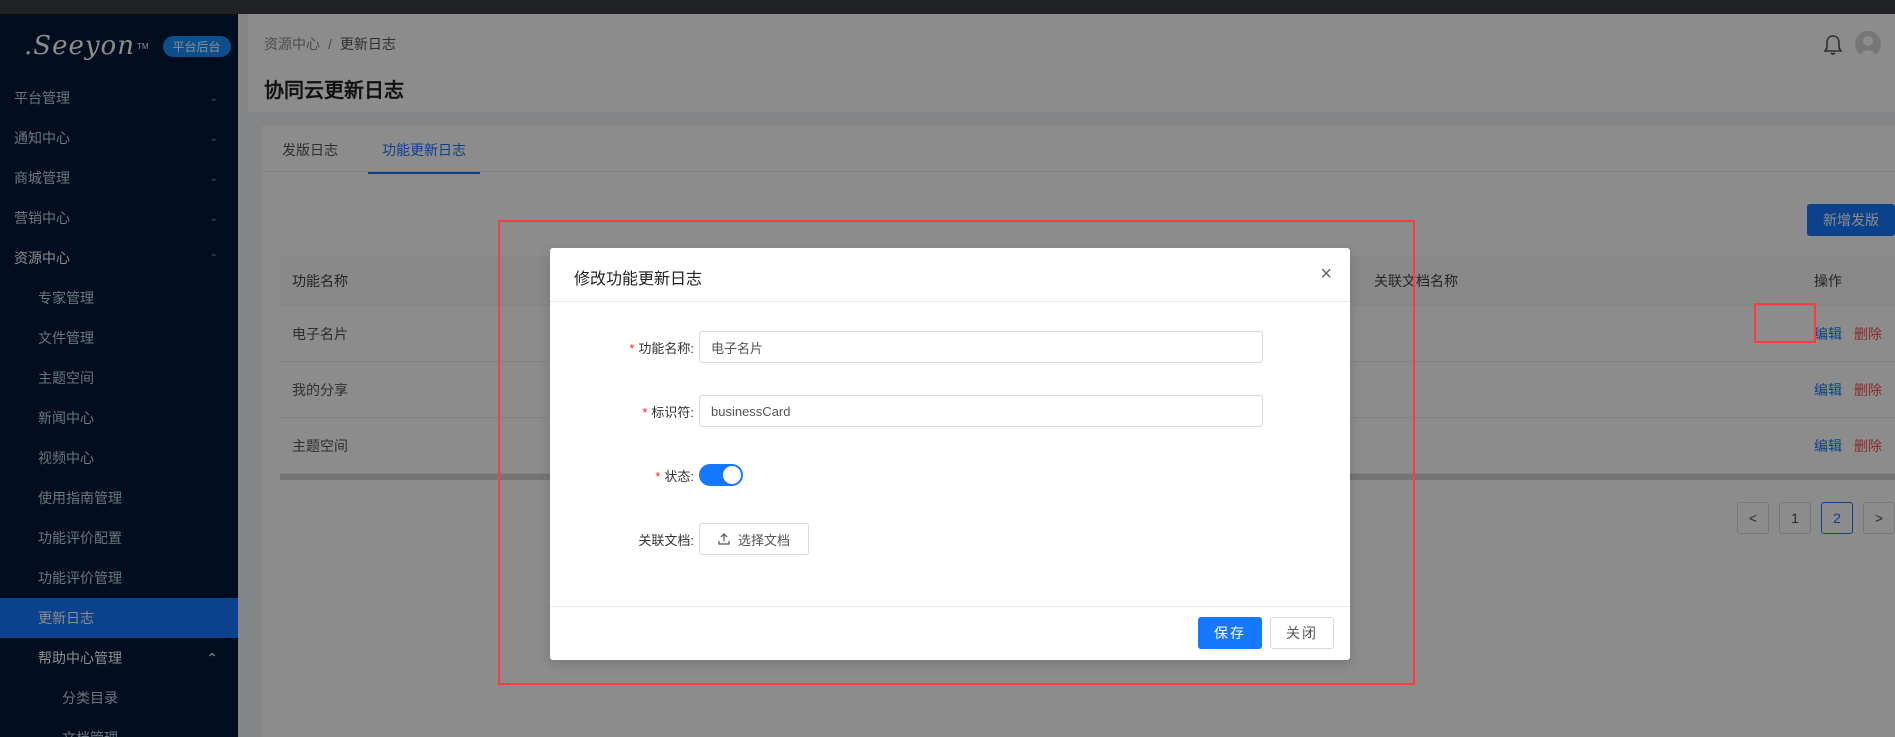 This screenshot has width=1895, height=737. Describe the element at coordinates (763, 540) in the screenshot. I see `select-document-label: 选择文档` at that location.